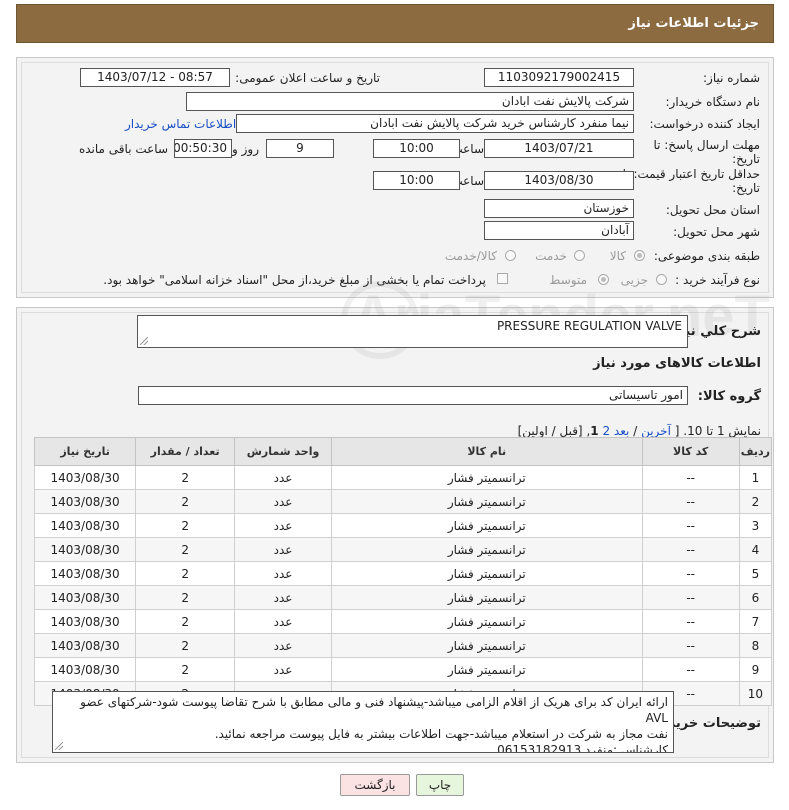 Image resolution: width=789 pixels, height=810 pixels. What do you see at coordinates (712, 210) in the screenshot?
I see `province-label: استان محل تحویل:` at bounding box center [712, 210].